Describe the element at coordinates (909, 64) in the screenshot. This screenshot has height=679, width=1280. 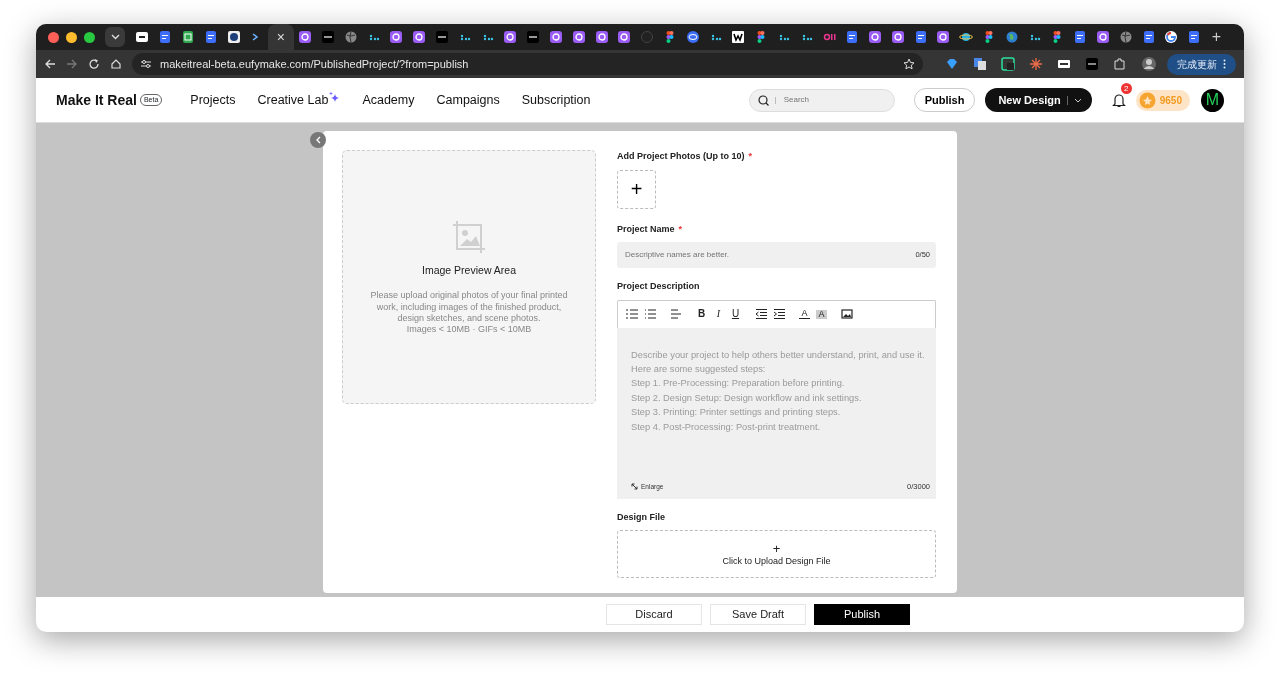
I see `star-icon` at that location.